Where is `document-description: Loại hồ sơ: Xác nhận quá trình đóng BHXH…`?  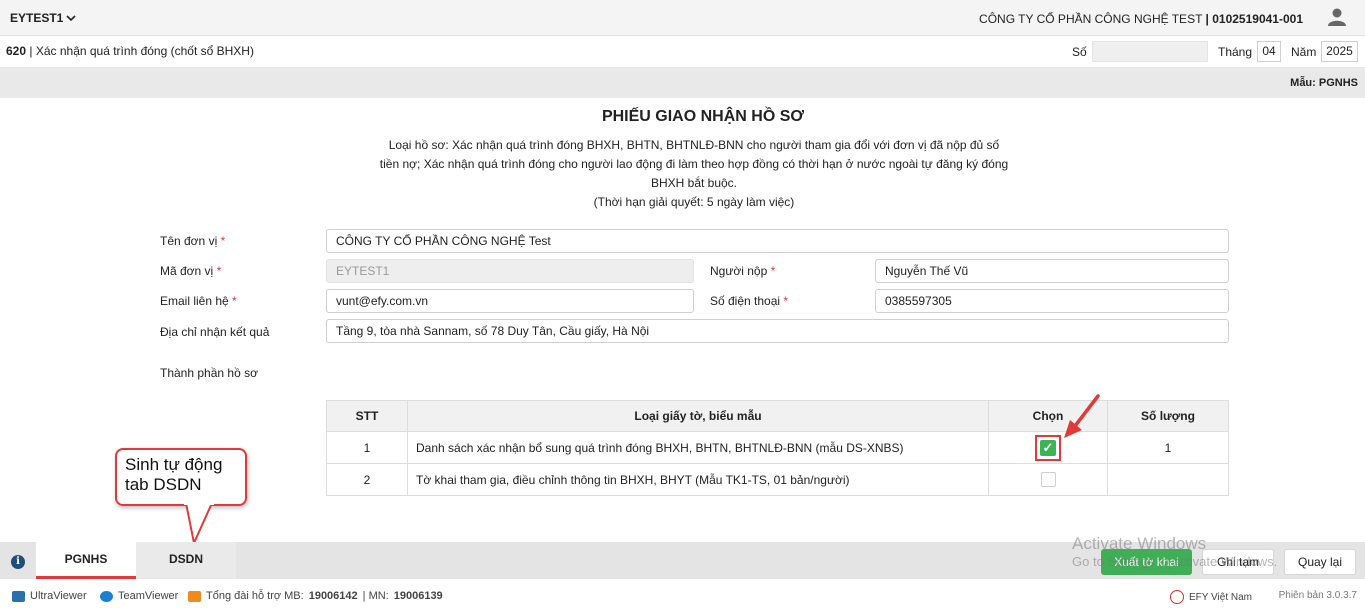 document-description: Loại hồ sơ: Xác nhận quá trình đóng BHXH… is located at coordinates (694, 174).